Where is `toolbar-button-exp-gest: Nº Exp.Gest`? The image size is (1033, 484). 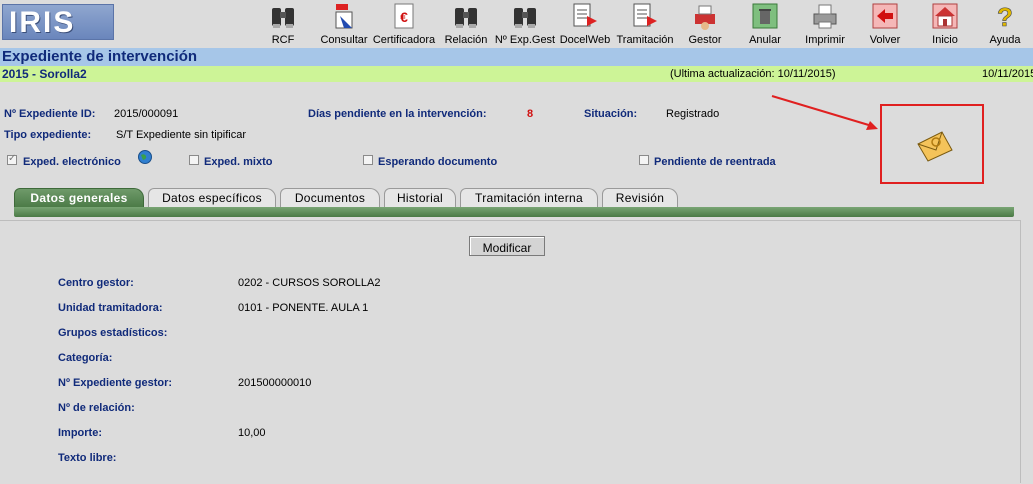 toolbar-button-exp-gest: Nº Exp.Gest is located at coordinates (525, 24).